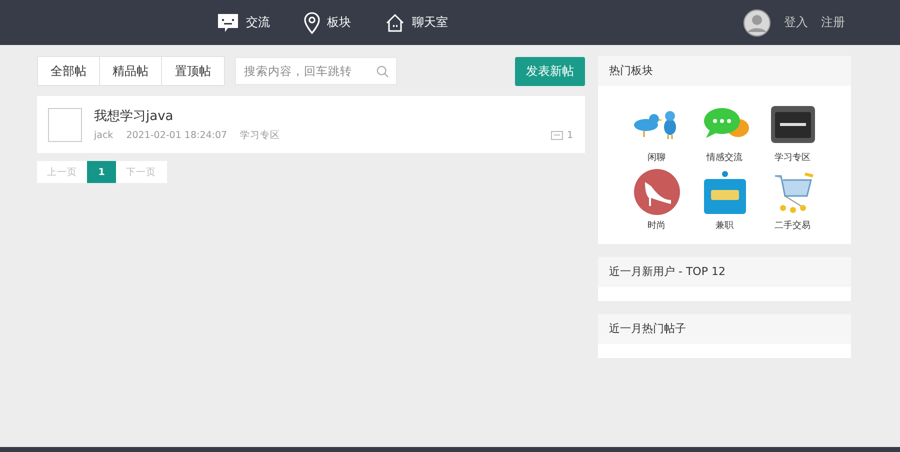 Image resolution: width=900 pixels, height=452 pixels. What do you see at coordinates (101, 172) in the screenshot?
I see `page-button: 1` at bounding box center [101, 172].